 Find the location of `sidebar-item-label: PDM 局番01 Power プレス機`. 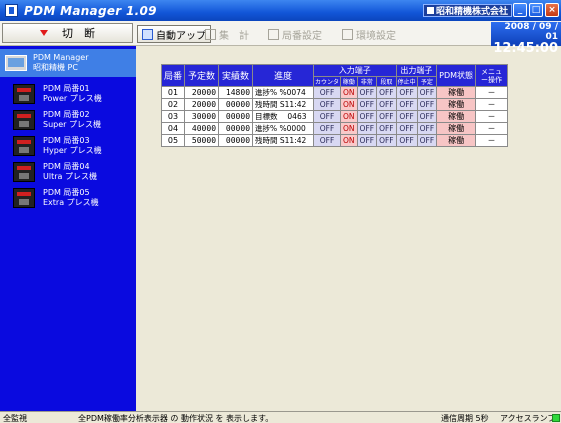

sidebar-item-label: PDM 局番01 Power プレス機 is located at coordinates (72, 94).